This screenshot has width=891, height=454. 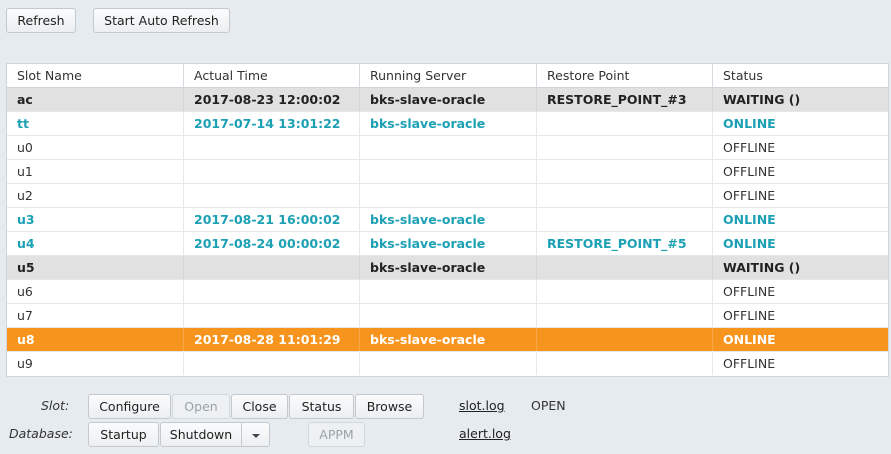 What do you see at coordinates (482, 405) in the screenshot?
I see `slot-log-link: slot.log` at bounding box center [482, 405].